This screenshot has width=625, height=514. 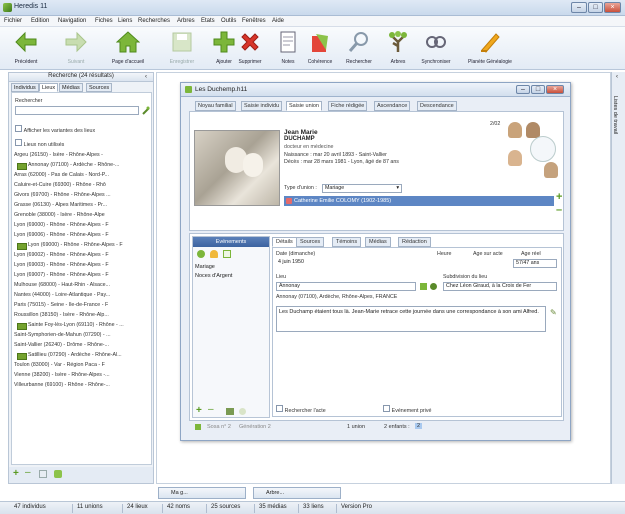 I want to click on menu-etats: Etats, so click(x=208, y=21).